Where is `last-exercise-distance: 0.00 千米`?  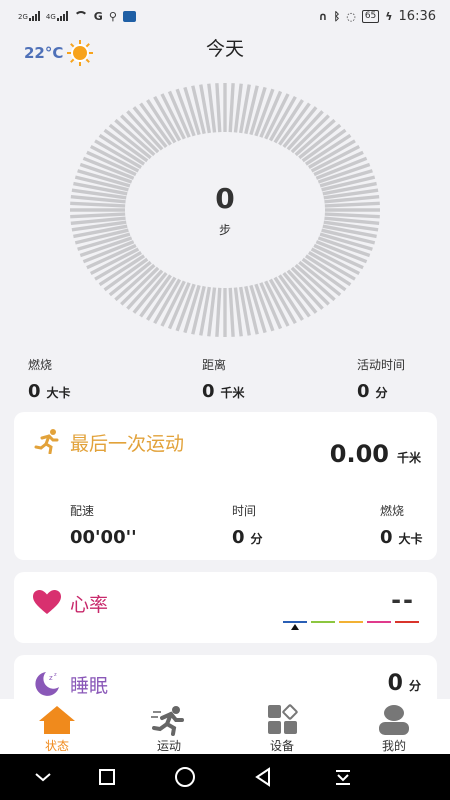
last-exercise-distance: 0.00 千米 is located at coordinates (375, 454).